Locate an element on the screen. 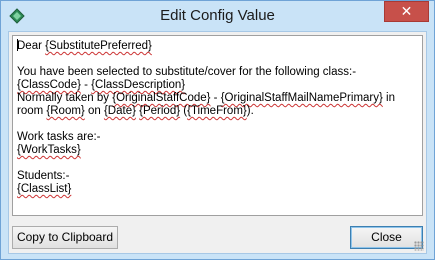 The image size is (435, 260). editor-line: {ClassCode} - {ClassDescription} is located at coordinates (217, 85).